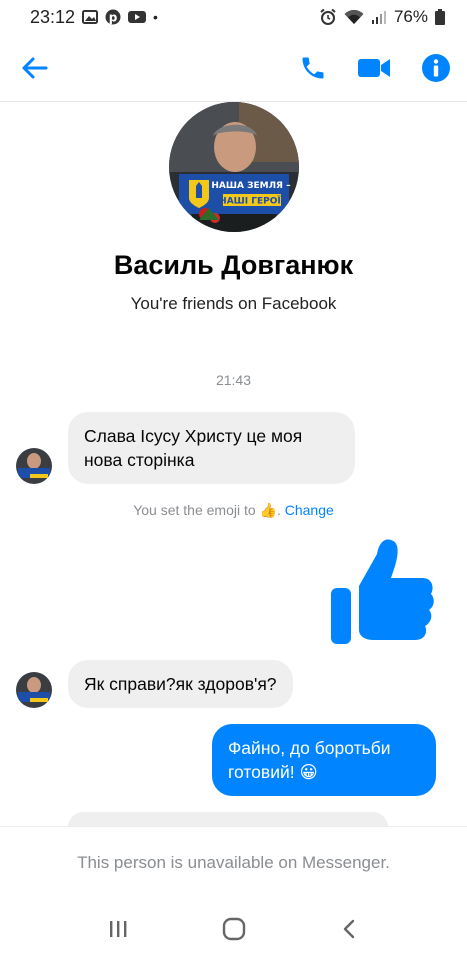 This screenshot has height=960, width=467. What do you see at coordinates (410, 16) in the screenshot?
I see `battery-percent: 76%` at bounding box center [410, 16].